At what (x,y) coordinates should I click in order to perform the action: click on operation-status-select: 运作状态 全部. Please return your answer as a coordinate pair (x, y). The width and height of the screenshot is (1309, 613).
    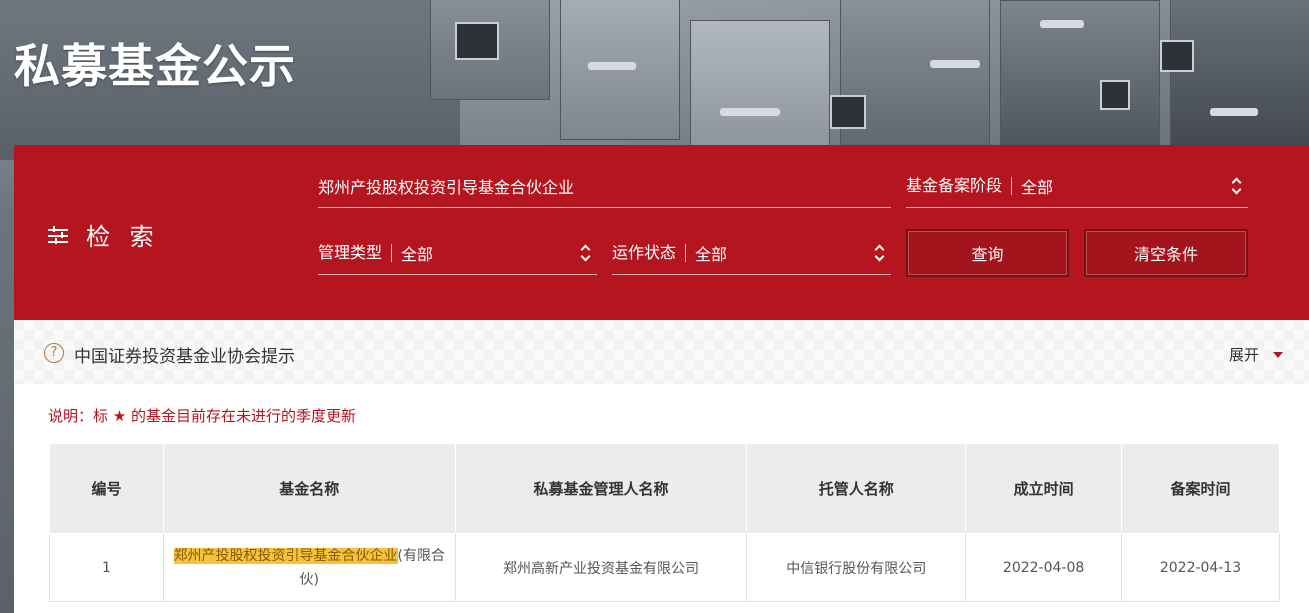
    Looking at the image, I should click on (751, 253).